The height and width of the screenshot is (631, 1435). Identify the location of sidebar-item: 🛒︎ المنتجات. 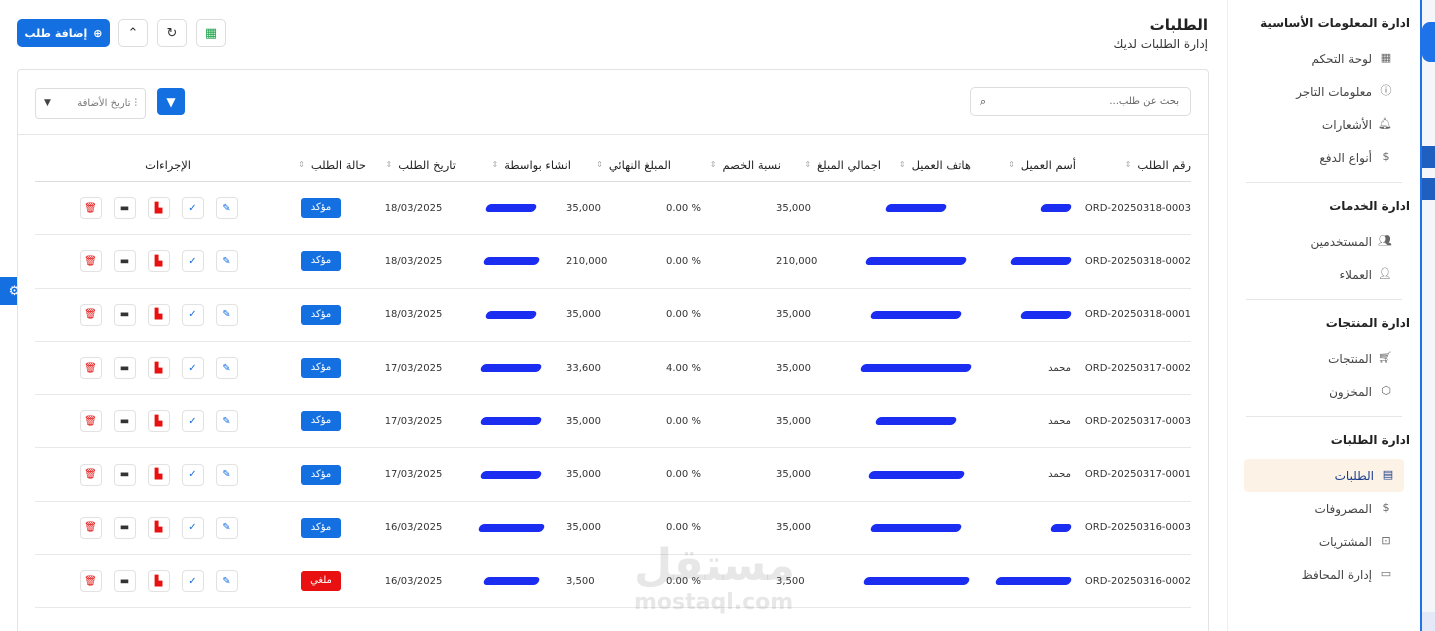
(1324, 358).